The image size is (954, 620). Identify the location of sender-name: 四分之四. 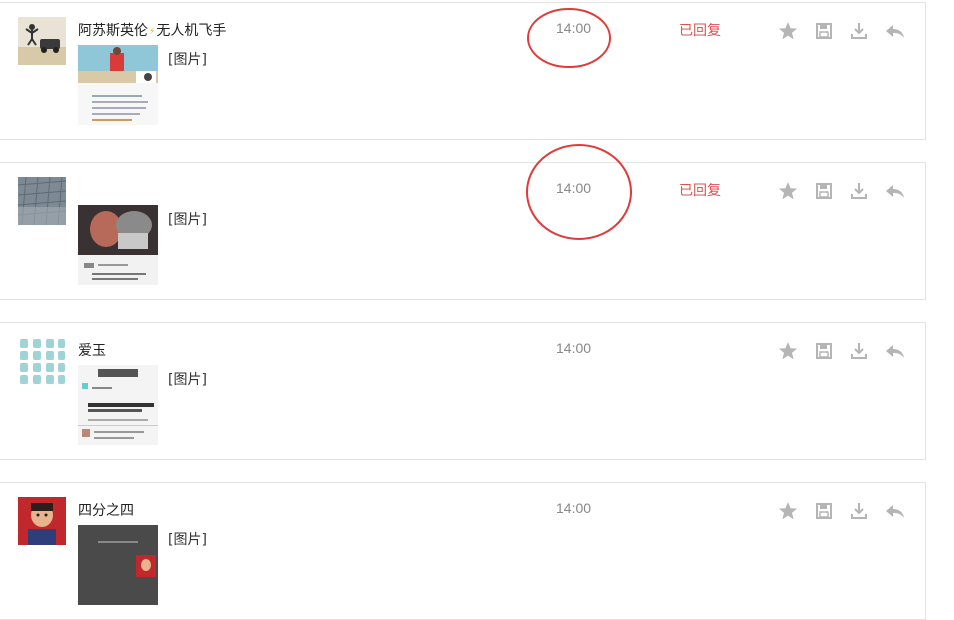
(106, 510).